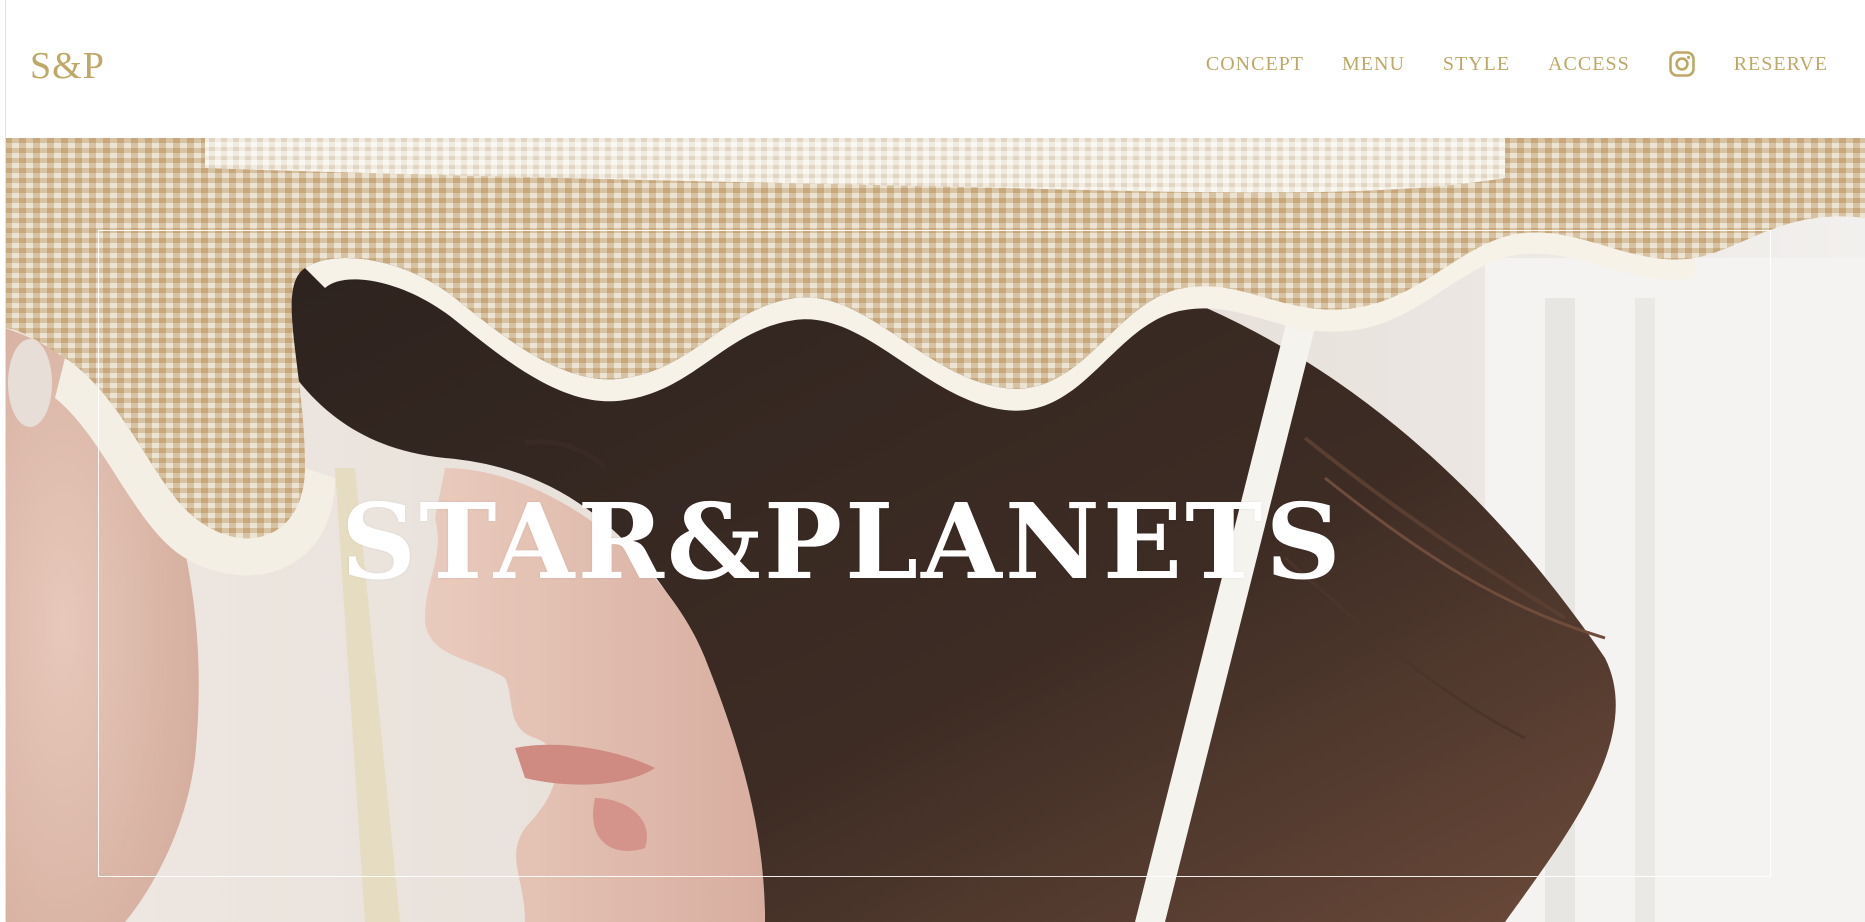 The width and height of the screenshot is (1865, 922). Describe the element at coordinates (1517, 64) in the screenshot. I see `main-navigation: CONCEPT MENU STYLE ACCESS RESERVE` at that location.